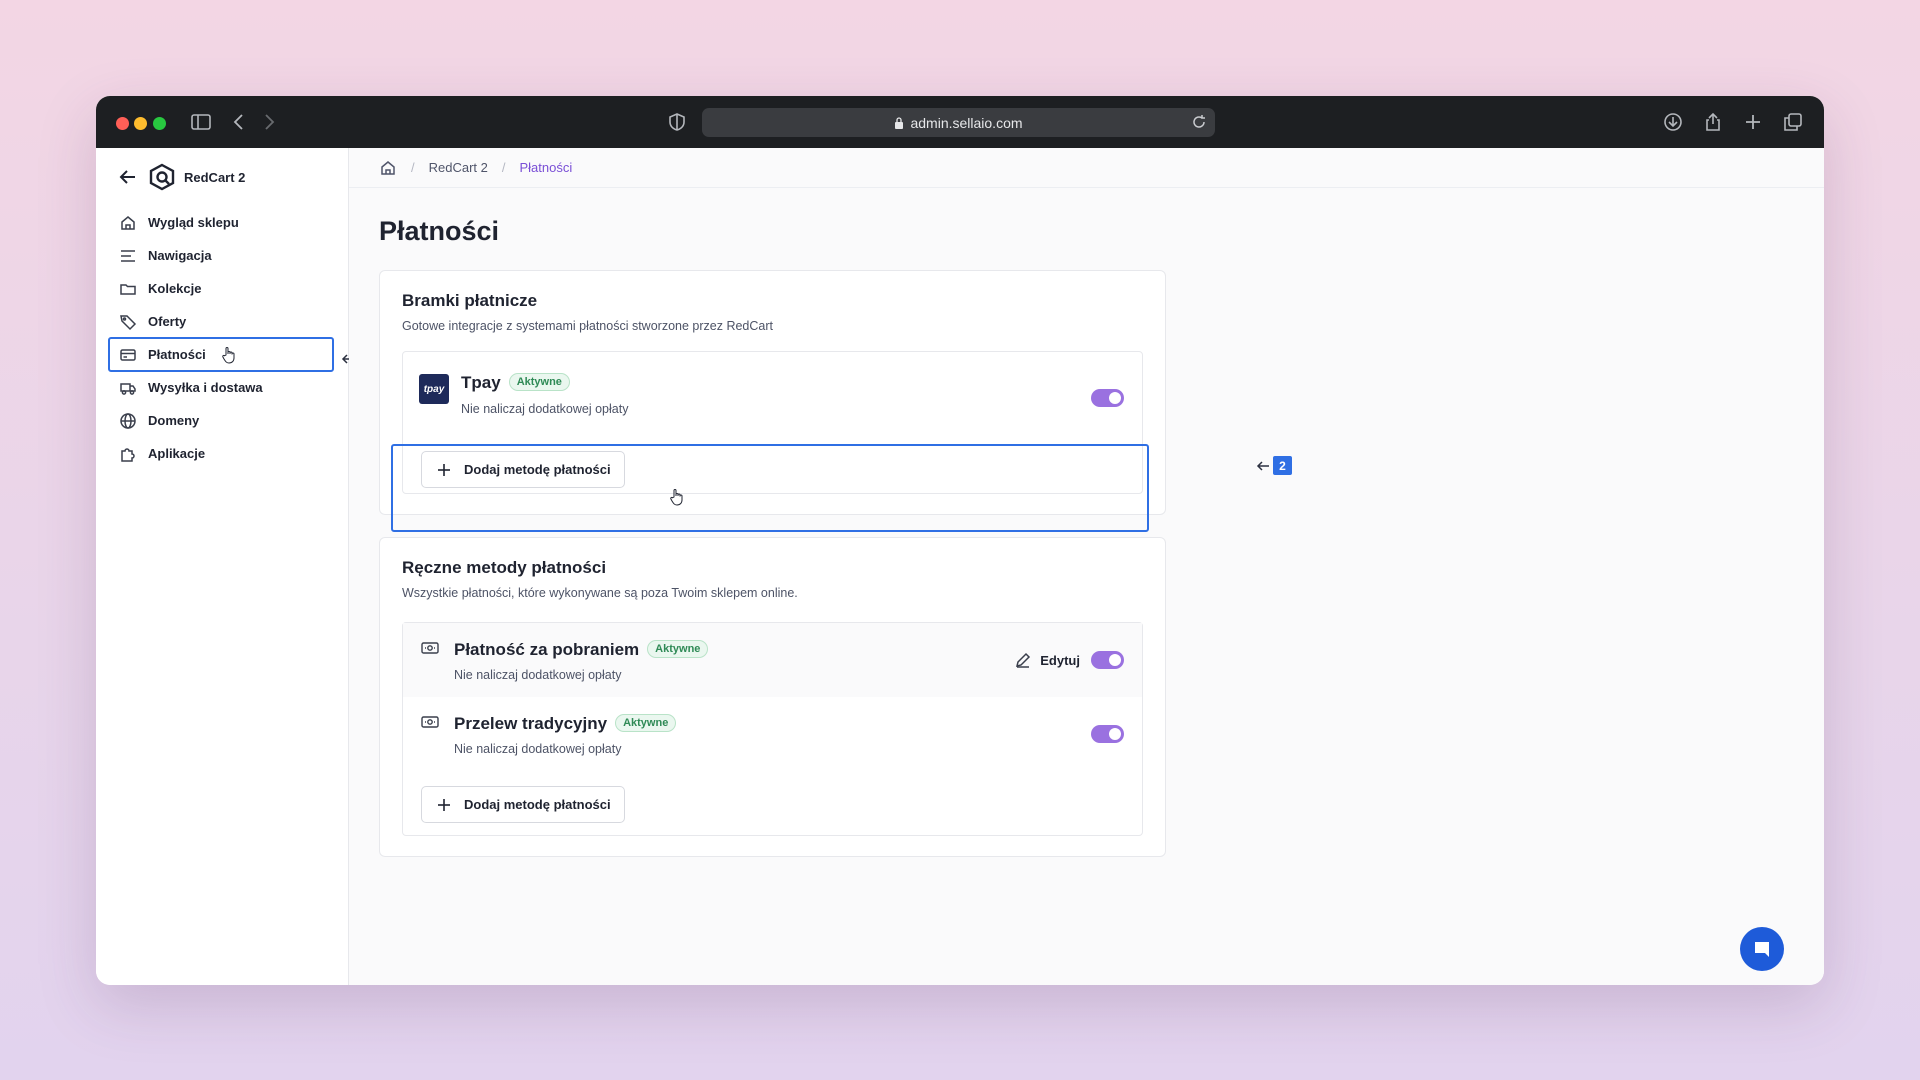  What do you see at coordinates (128, 289) in the screenshot?
I see `folder-icon` at bounding box center [128, 289].